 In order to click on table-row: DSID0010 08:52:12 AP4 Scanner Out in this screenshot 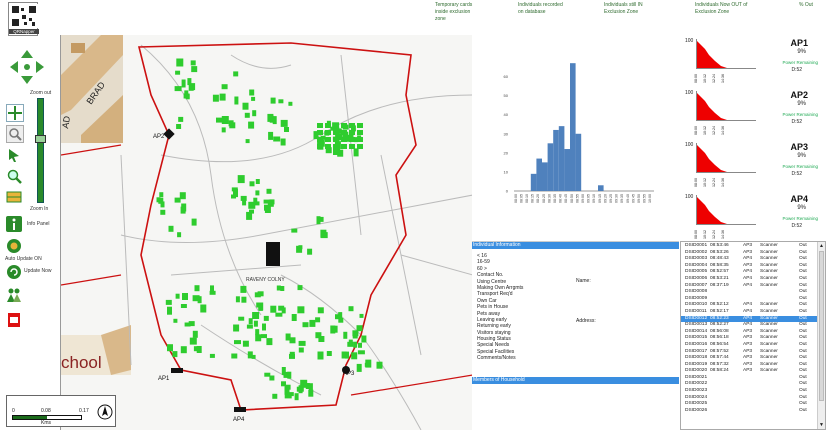, I will do `click(749, 305)`.